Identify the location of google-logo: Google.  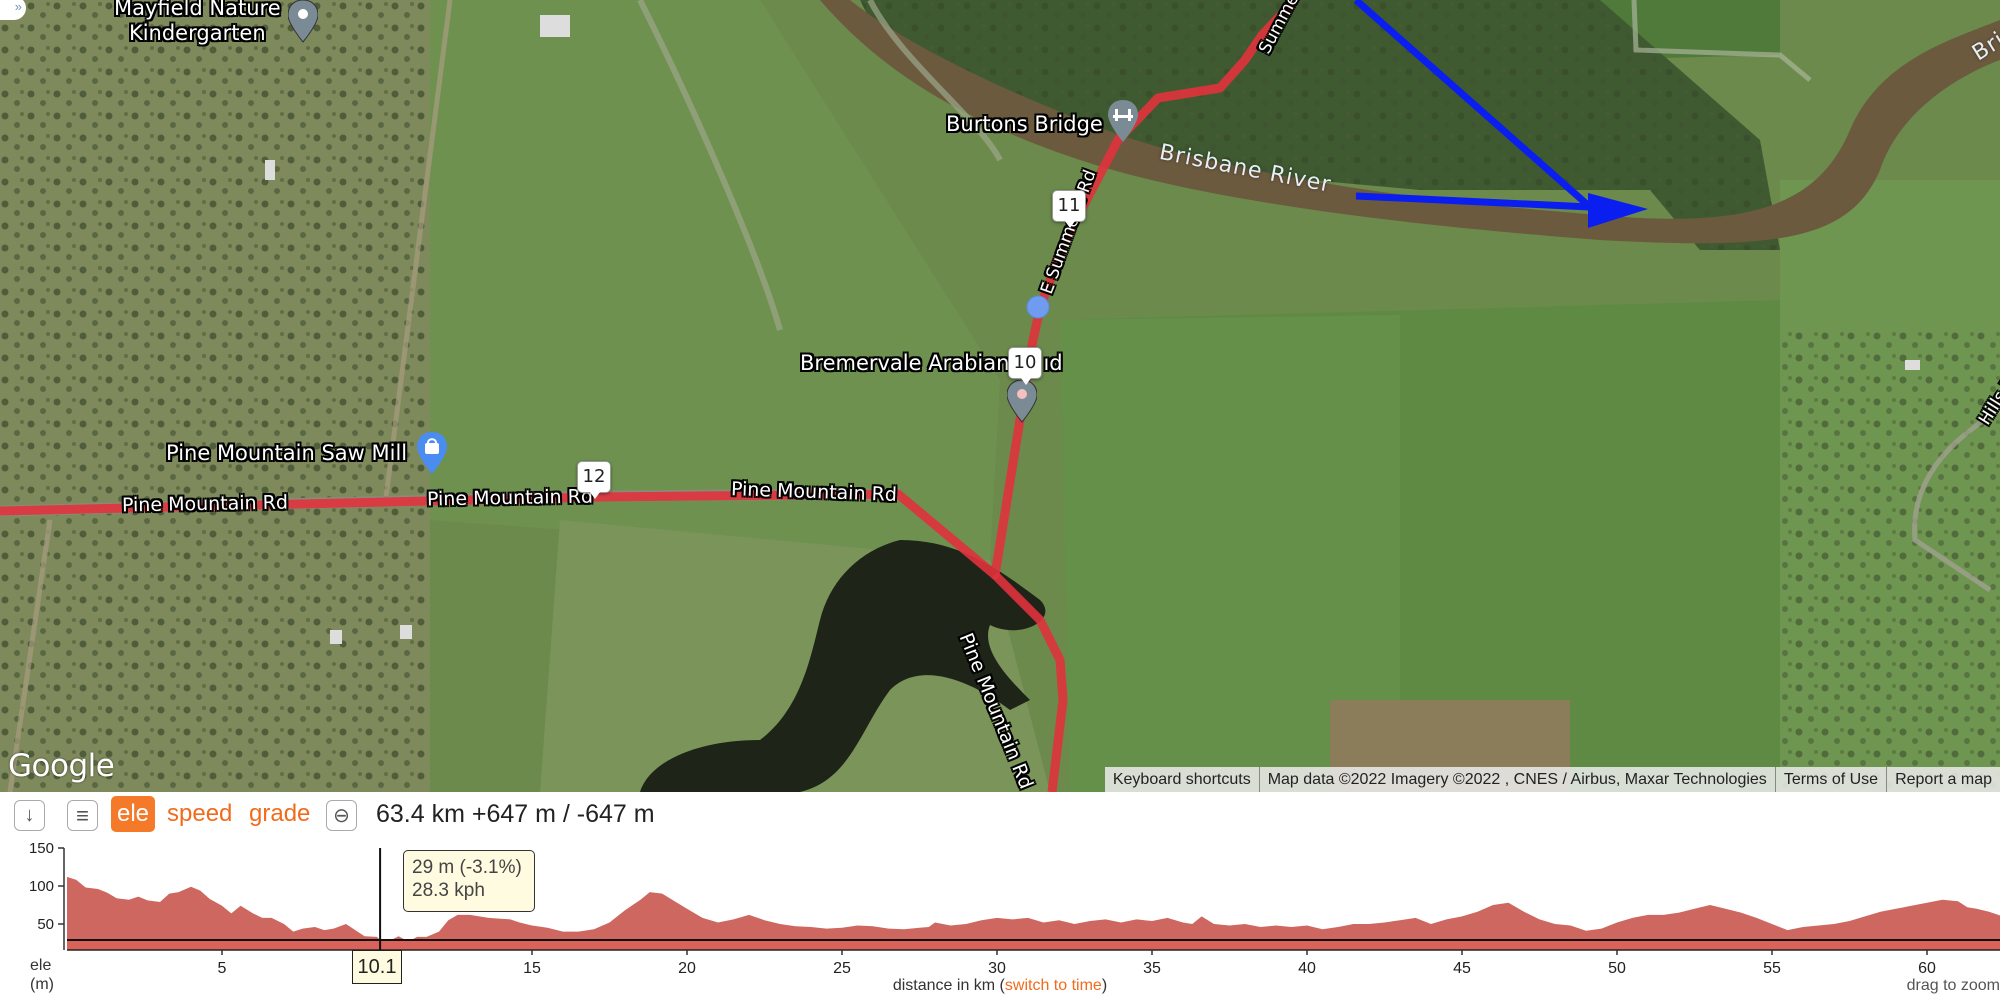
(61, 766).